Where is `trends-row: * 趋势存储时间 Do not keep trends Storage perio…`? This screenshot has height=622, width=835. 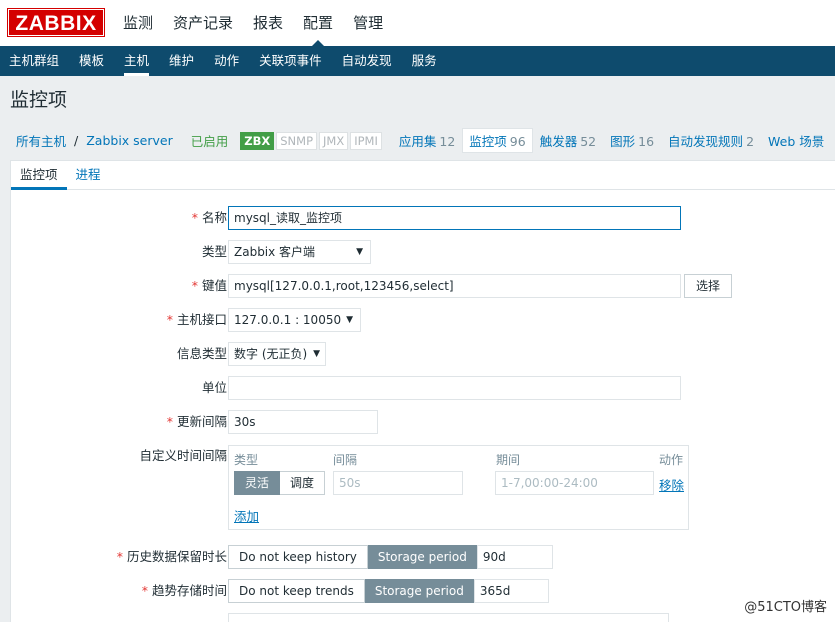
trends-row: * 趋势存储时间 Do not keep trends Storage perio… is located at coordinates (423, 591).